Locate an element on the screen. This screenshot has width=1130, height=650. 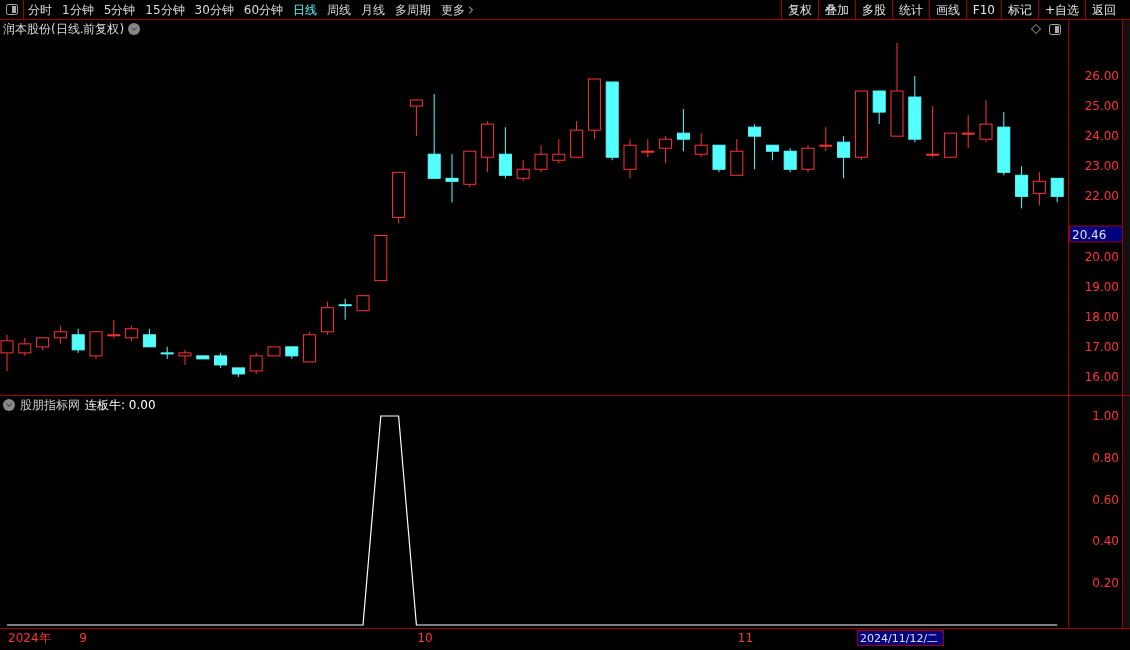
indicator-axis-label: 0.20 is located at coordinates (1105, 583).